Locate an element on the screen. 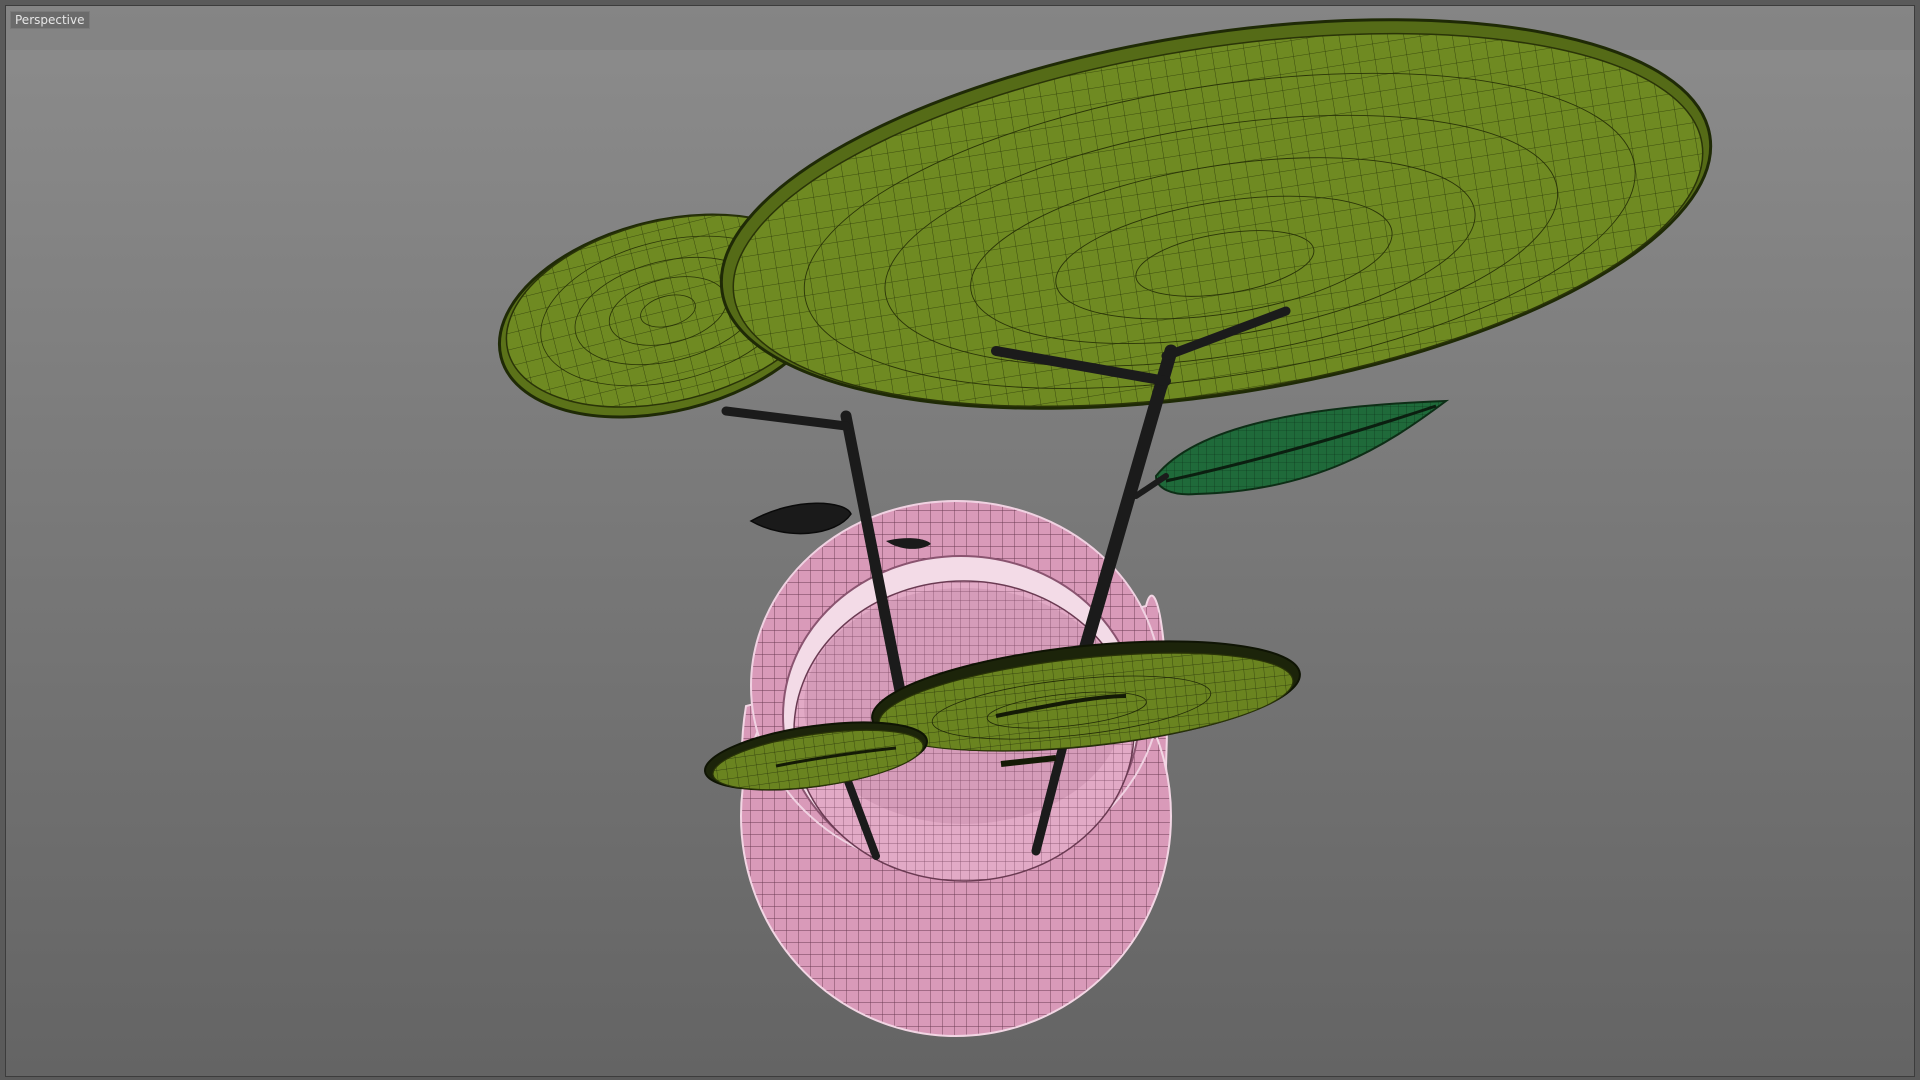  leaf-green is located at coordinates (1302, 447).